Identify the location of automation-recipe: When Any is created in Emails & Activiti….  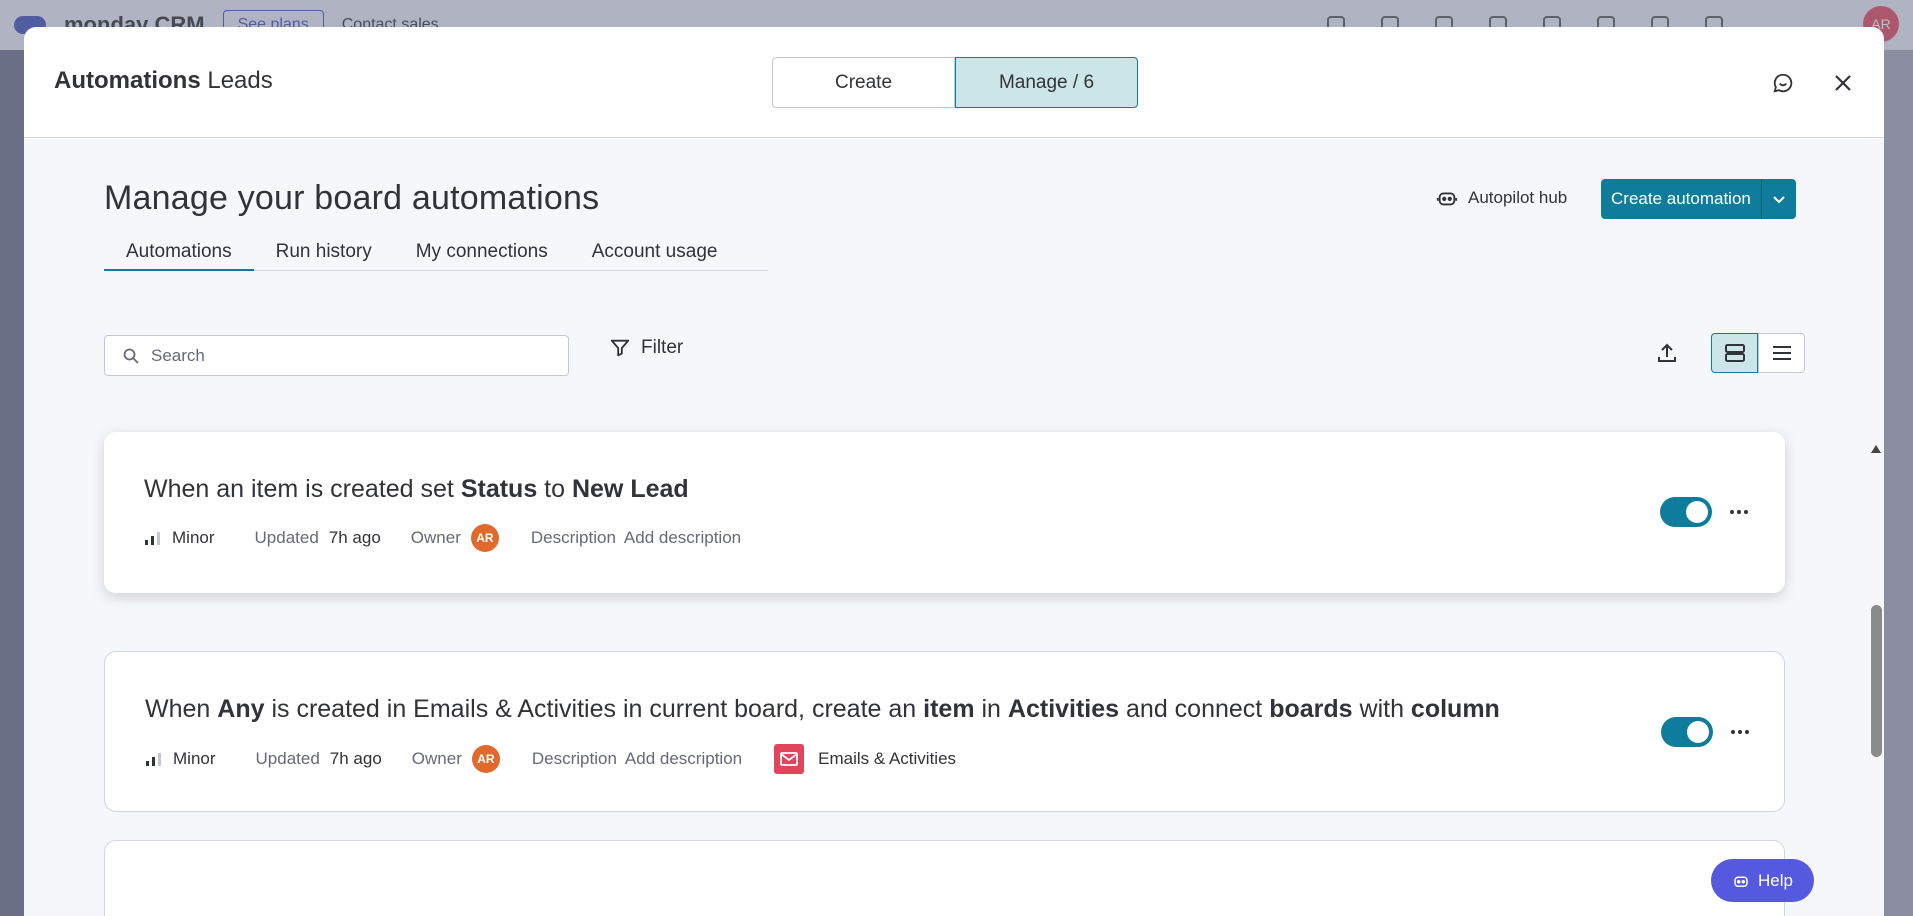
(822, 709).